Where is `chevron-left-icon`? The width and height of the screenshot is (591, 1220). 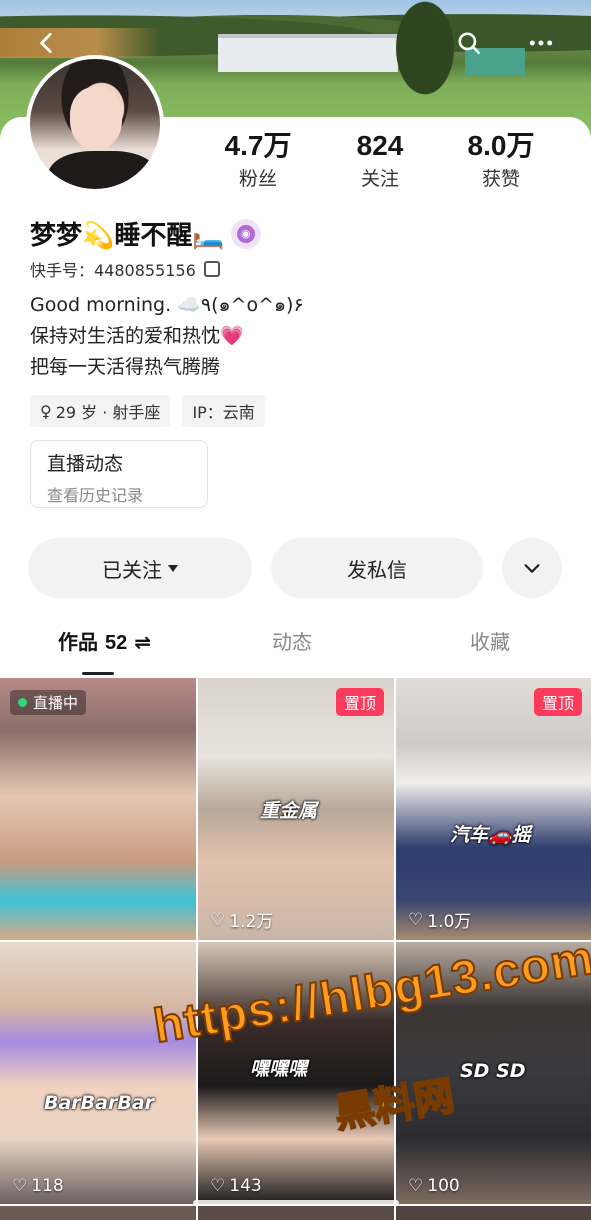 chevron-left-icon is located at coordinates (46, 43).